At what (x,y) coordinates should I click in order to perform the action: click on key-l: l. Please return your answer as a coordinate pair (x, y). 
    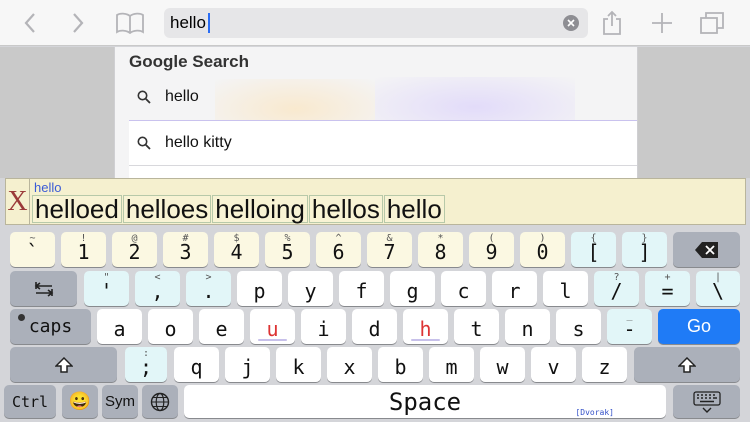
    Looking at the image, I should click on (565, 288).